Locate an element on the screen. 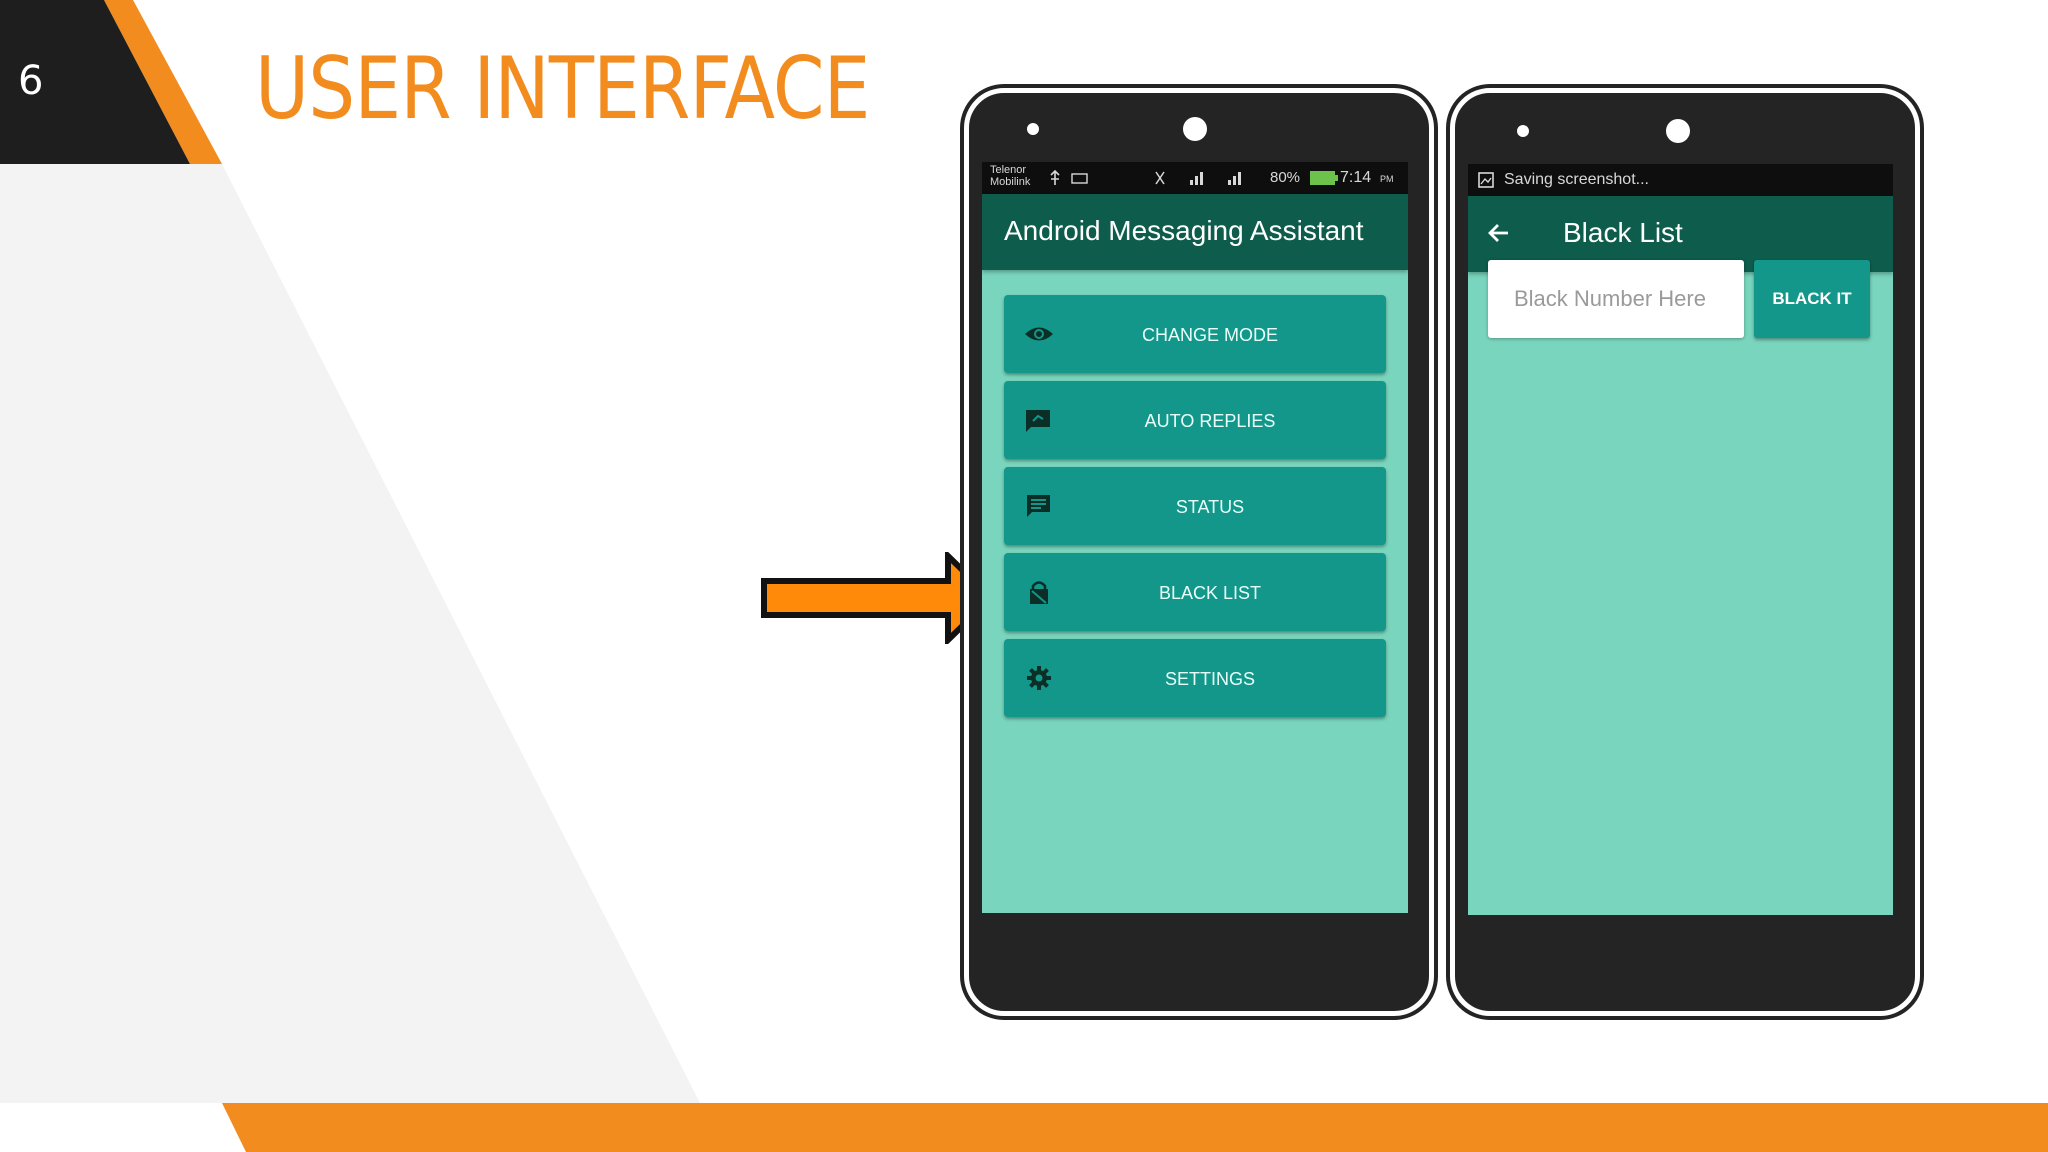  app-bar: Android Messaging Assistant is located at coordinates (1195, 232).